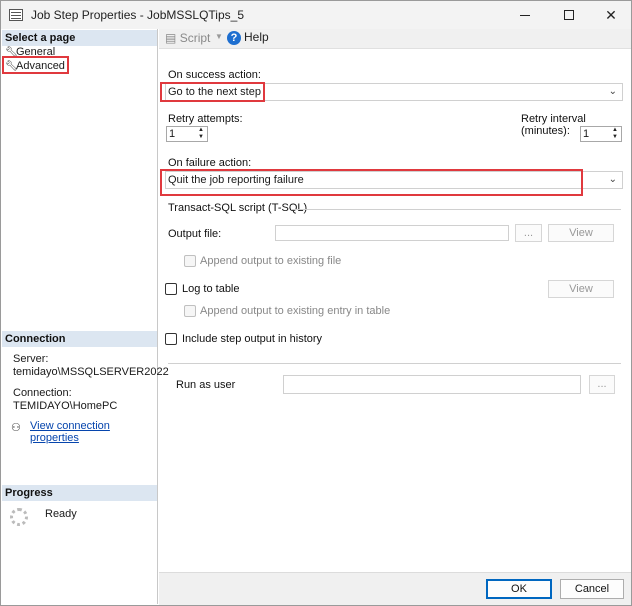 This screenshot has height=606, width=632. Describe the element at coordinates (195, 38) in the screenshot. I see `script-label: Script` at that location.